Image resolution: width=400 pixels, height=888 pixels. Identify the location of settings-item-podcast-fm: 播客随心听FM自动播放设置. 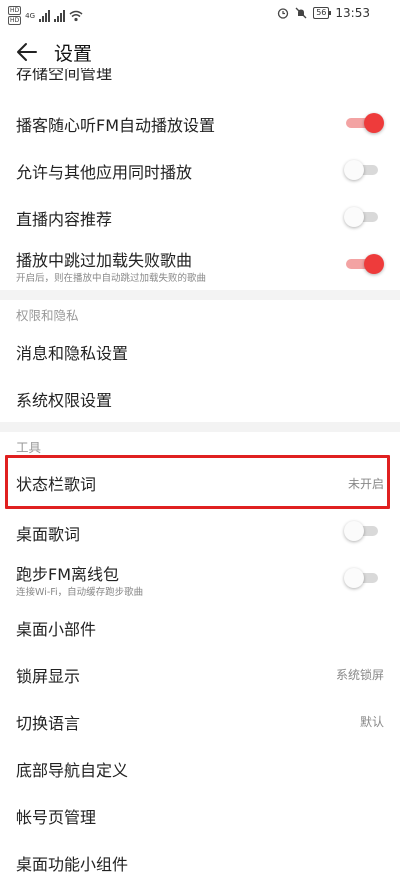
(200, 123).